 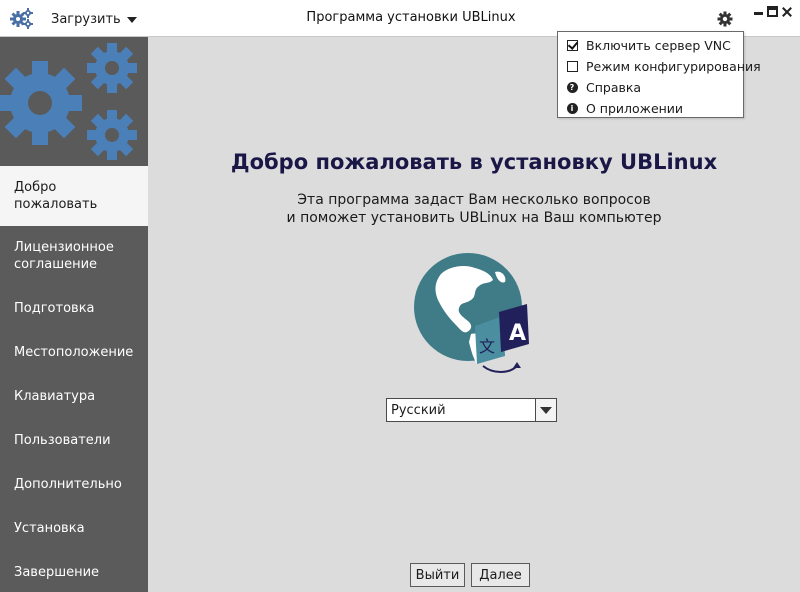 I want to click on globe-language-icon: A 文, so click(x=475, y=314).